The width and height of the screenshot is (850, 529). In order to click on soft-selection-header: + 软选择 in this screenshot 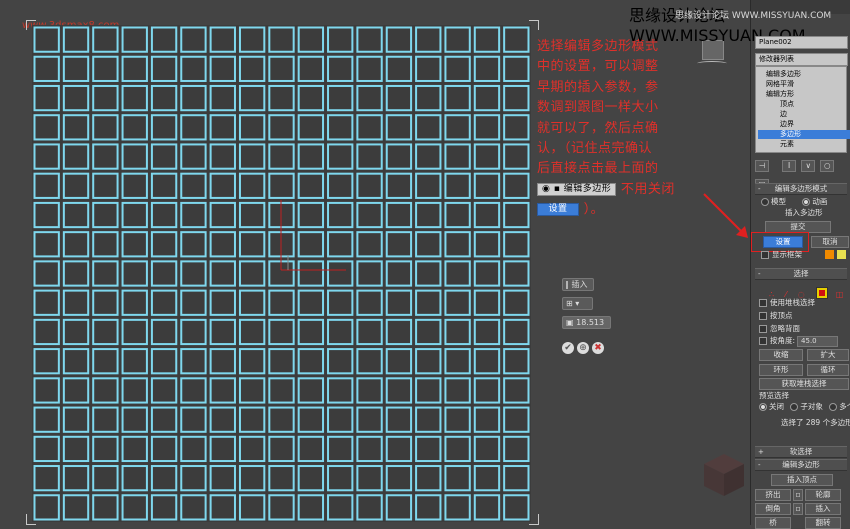, I will do `click(801, 452)`.